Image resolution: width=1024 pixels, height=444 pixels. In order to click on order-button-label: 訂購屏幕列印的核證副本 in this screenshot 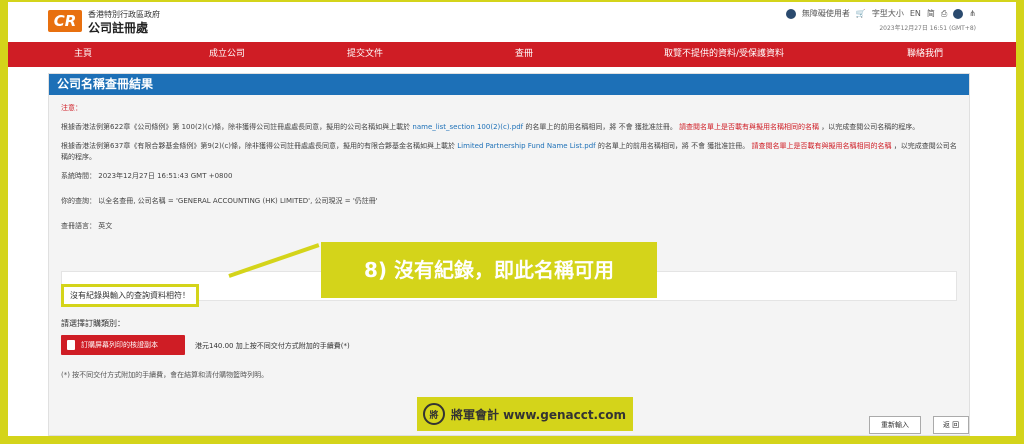, I will do `click(119, 345)`.